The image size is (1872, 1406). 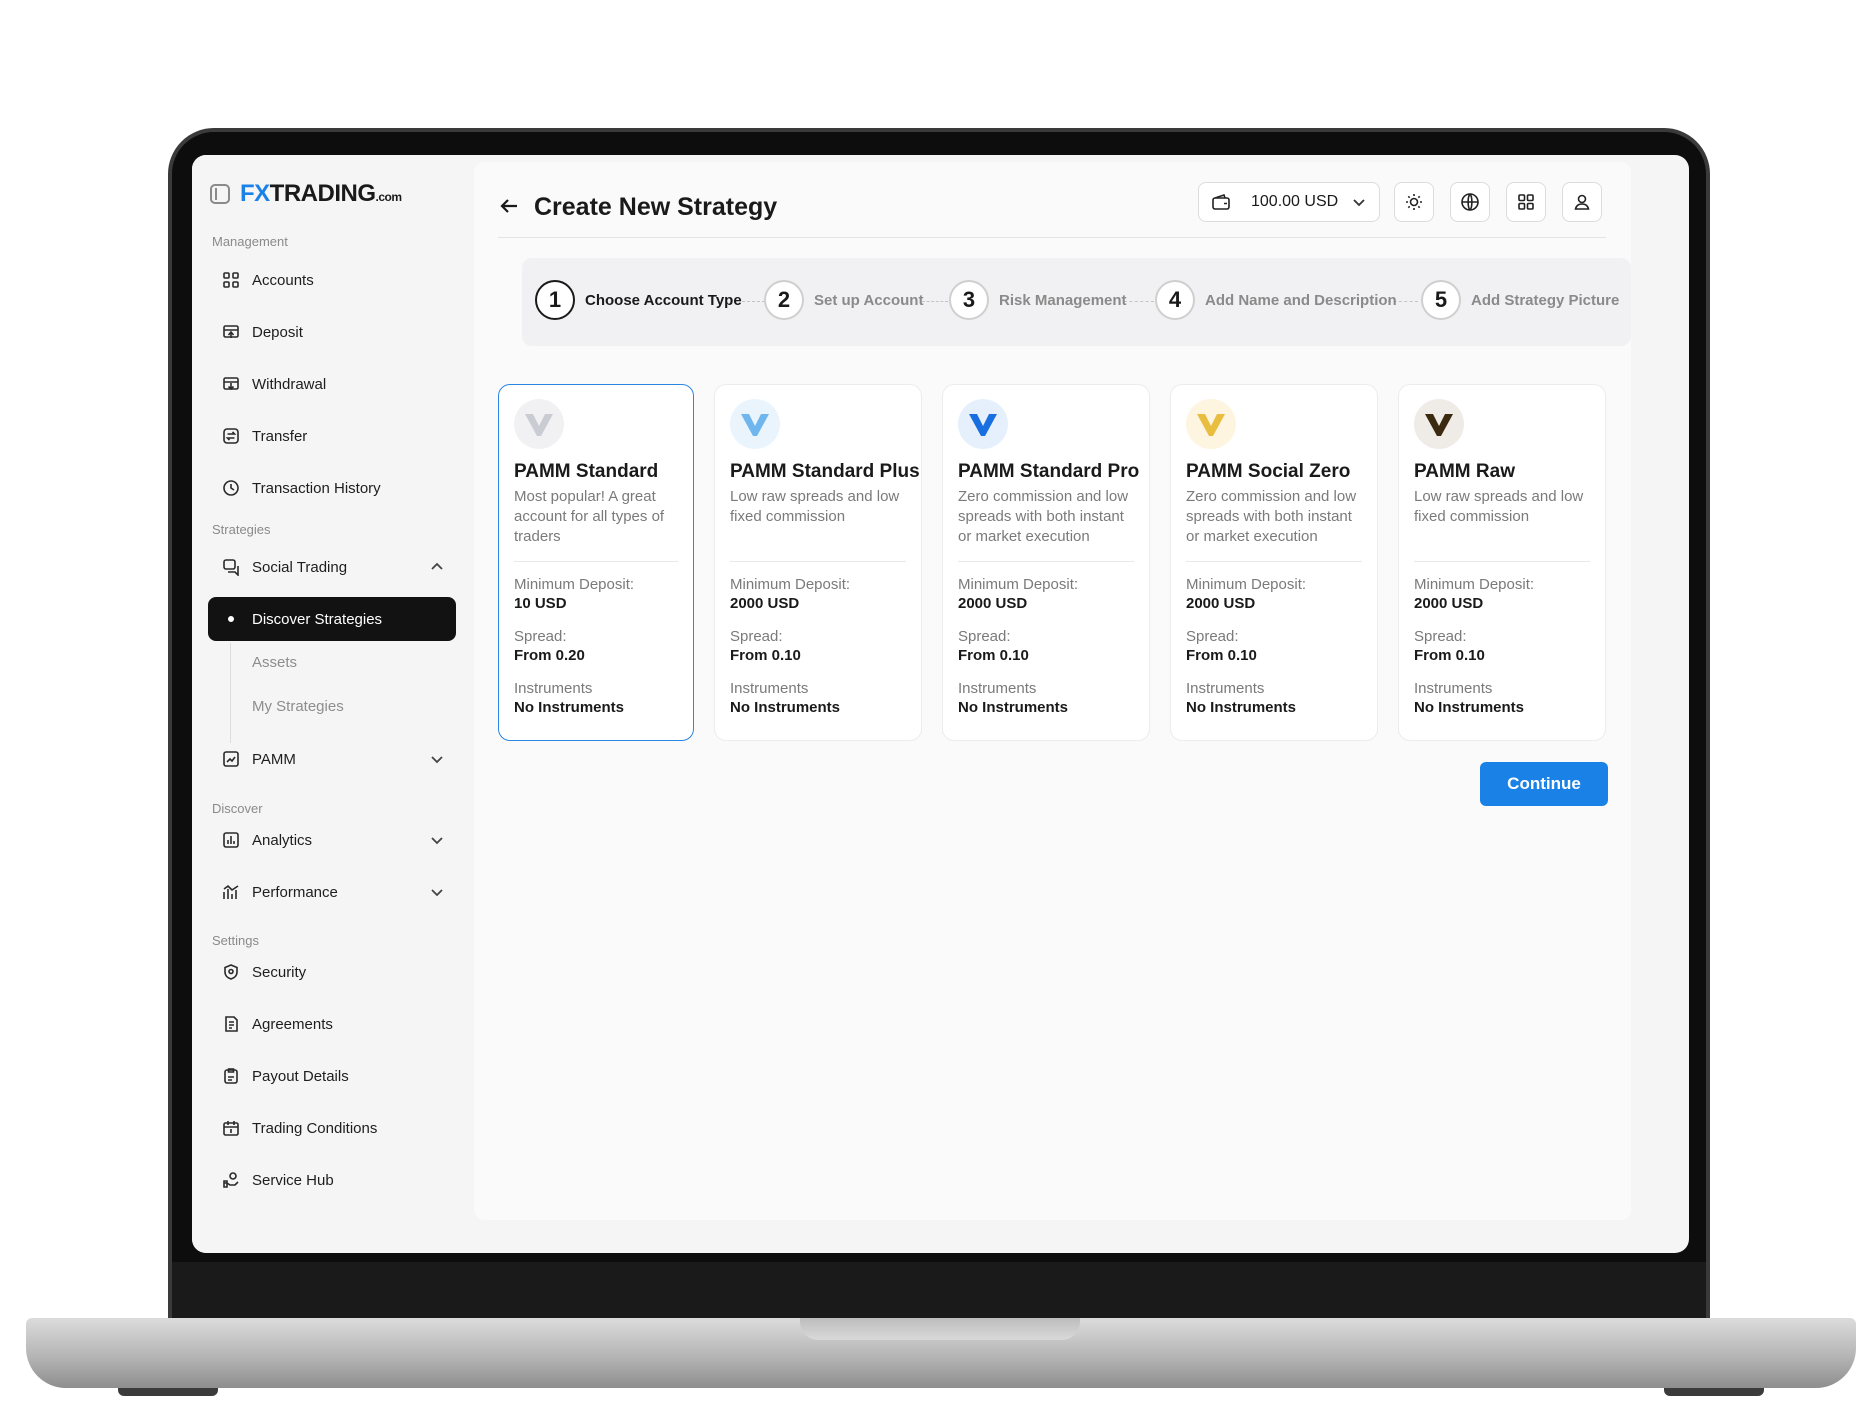 I want to click on laptop-notch, so click(x=940, y=1329).